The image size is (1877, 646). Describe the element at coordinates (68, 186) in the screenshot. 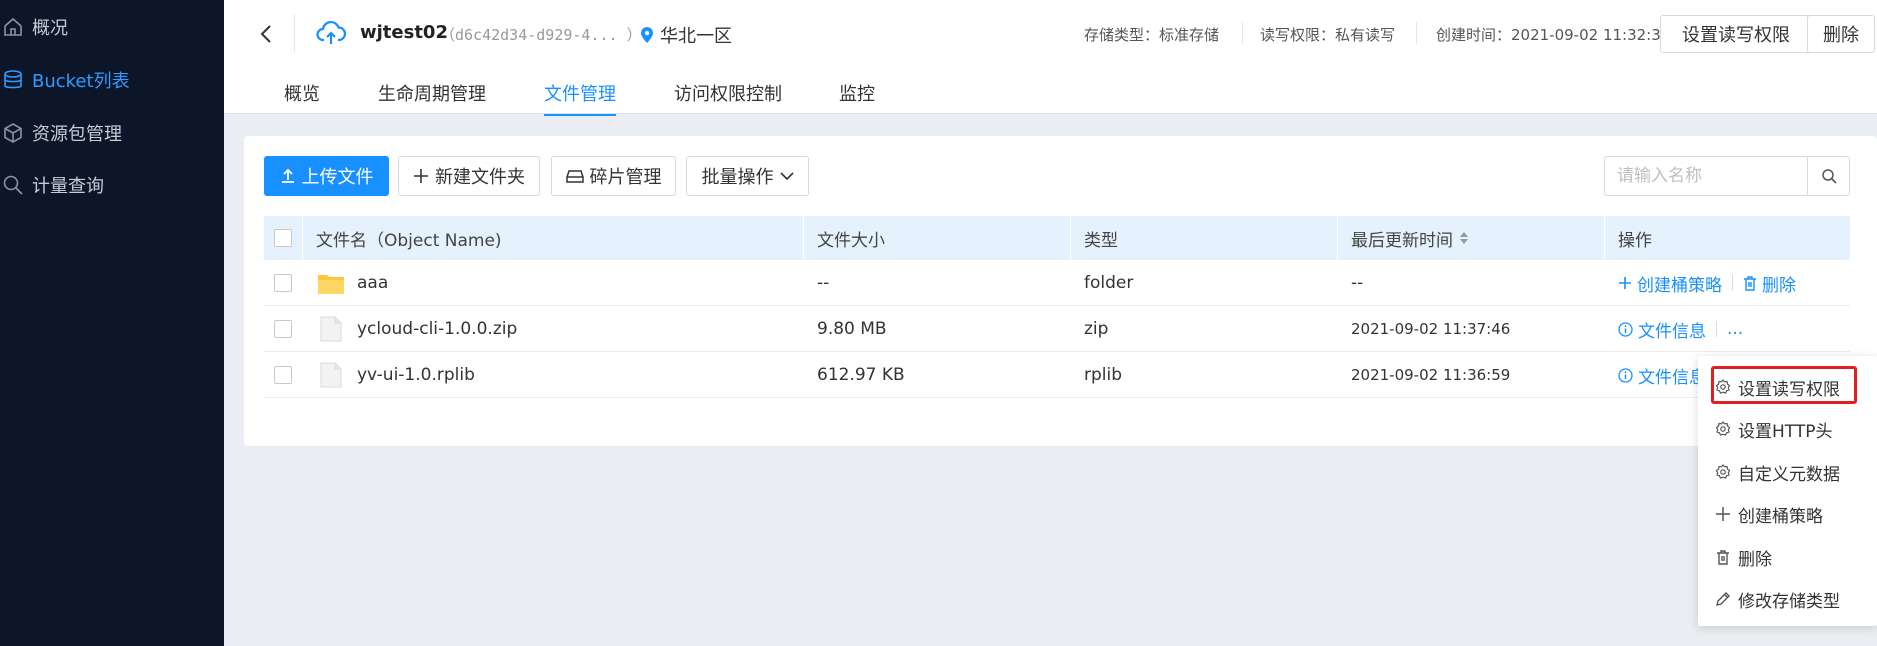

I see `sidebar-item-label: 计量查询` at that location.